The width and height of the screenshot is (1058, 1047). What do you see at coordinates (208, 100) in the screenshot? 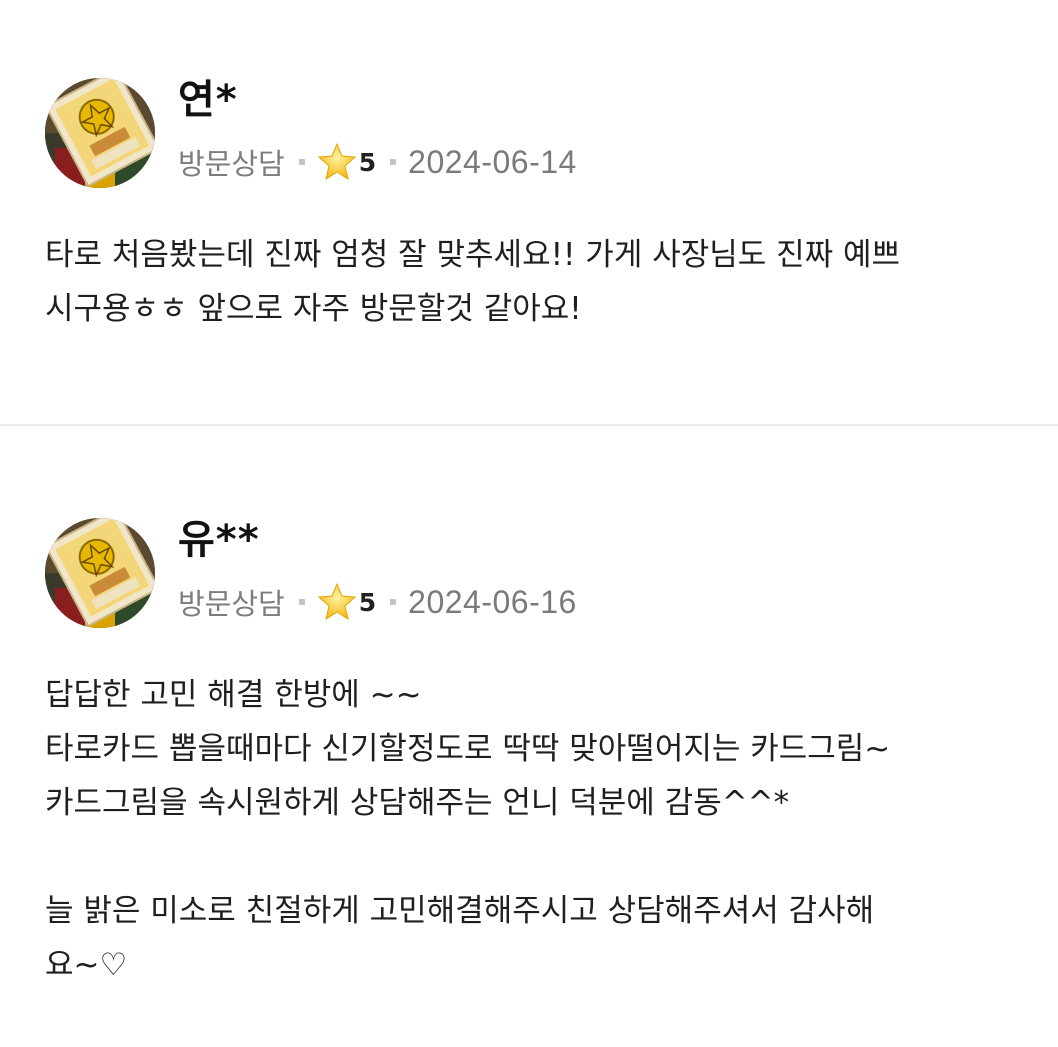
I see `reviewer-name: 연*` at bounding box center [208, 100].